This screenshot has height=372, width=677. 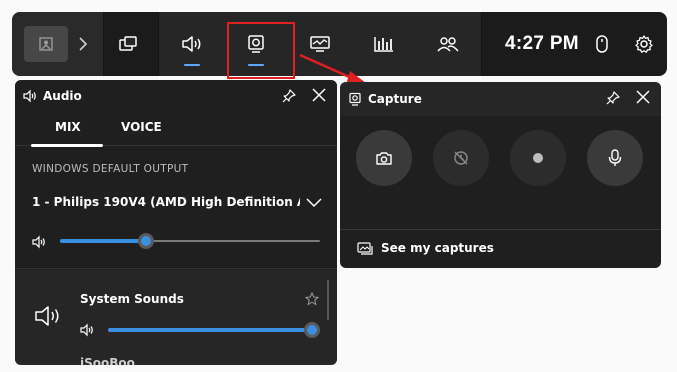 I want to click on start-recording-button, so click(x=538, y=158).